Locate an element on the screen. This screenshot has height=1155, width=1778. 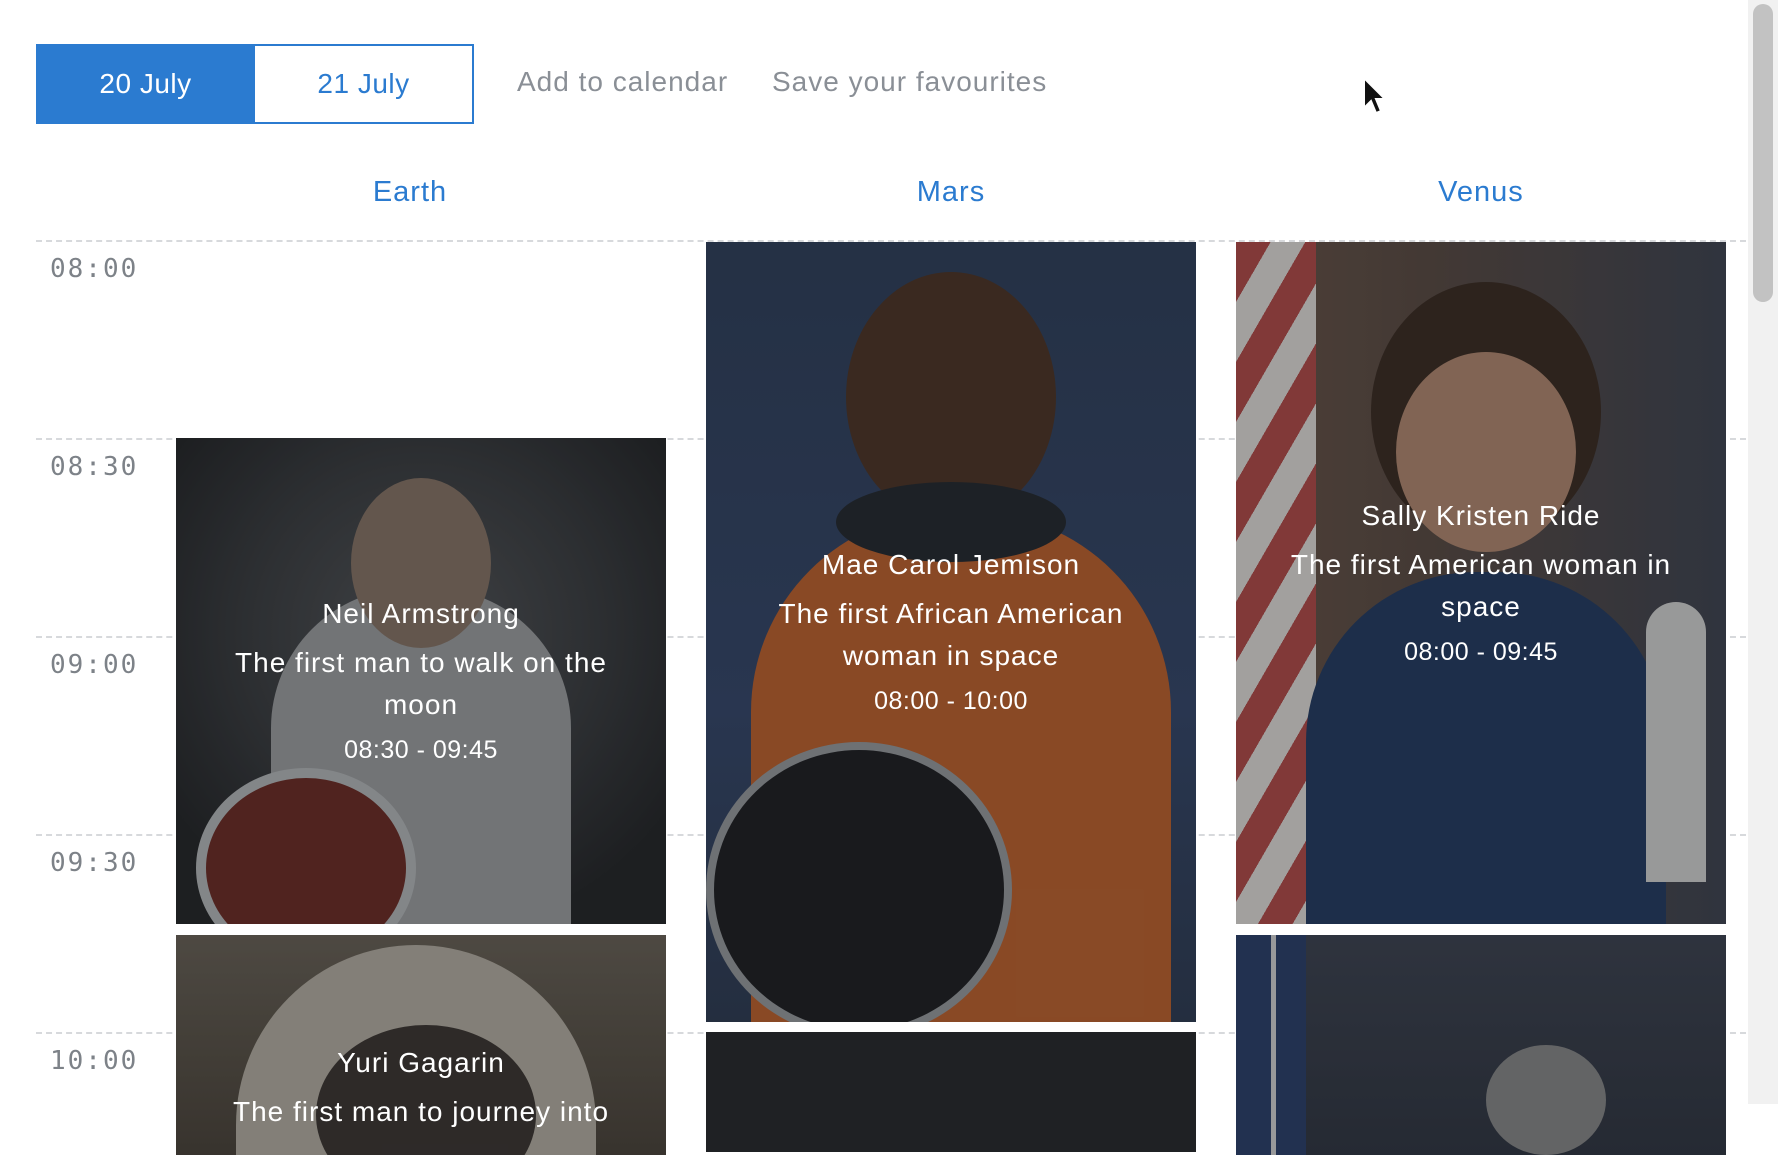
column-header-venus: Venus is located at coordinates (1481, 192).